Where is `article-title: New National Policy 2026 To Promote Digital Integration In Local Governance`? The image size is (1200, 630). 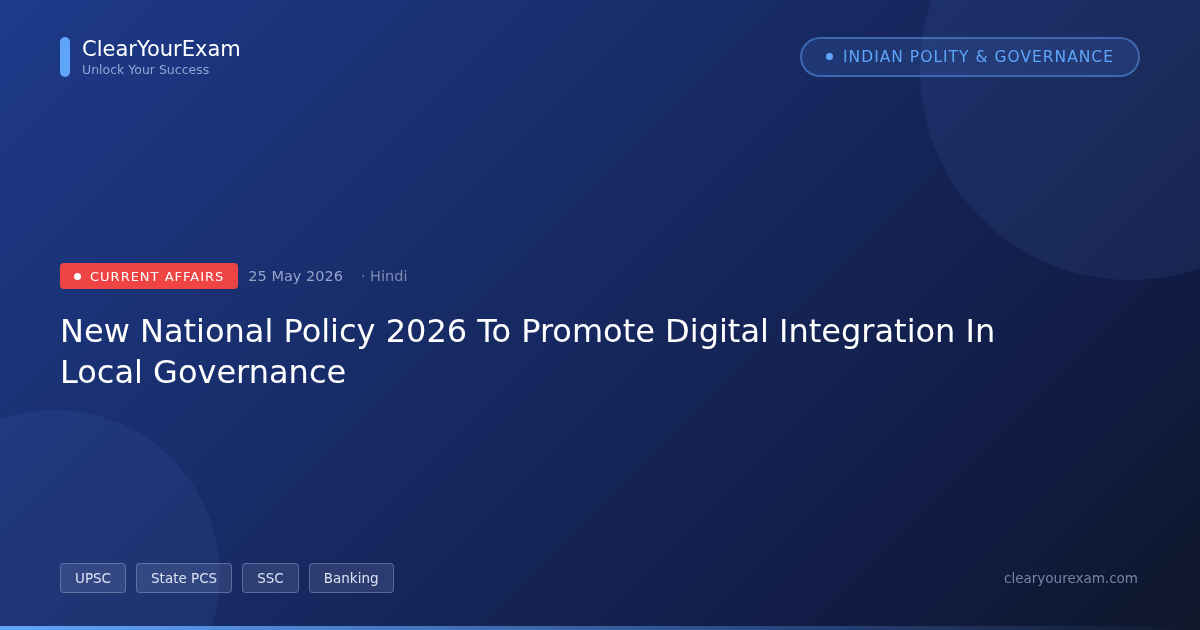
article-title: New National Policy 2026 To Promote Digital Integration In Local Governance is located at coordinates (528, 352).